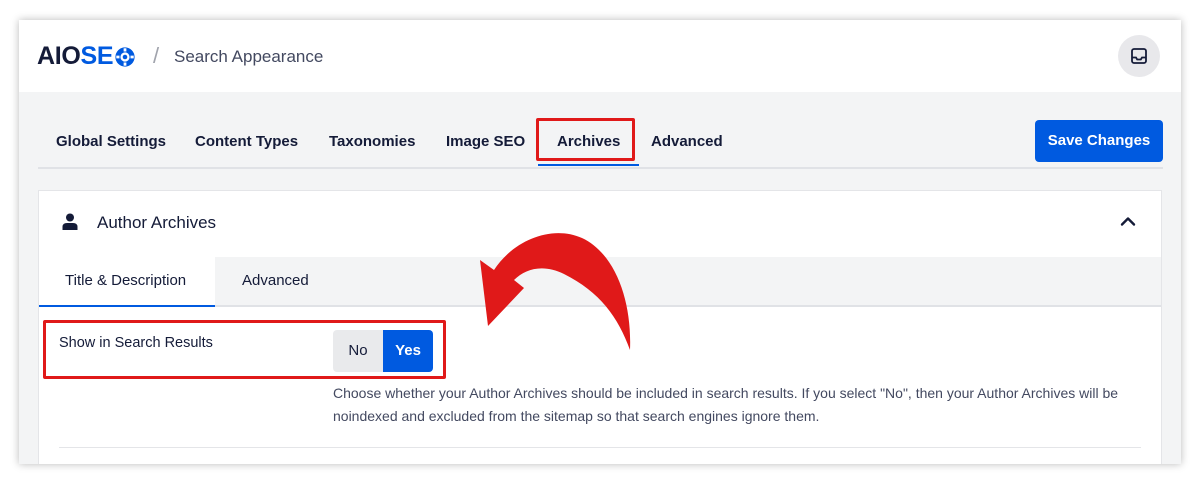  Describe the element at coordinates (687, 141) in the screenshot. I see `tab-advanced: Advanced` at that location.